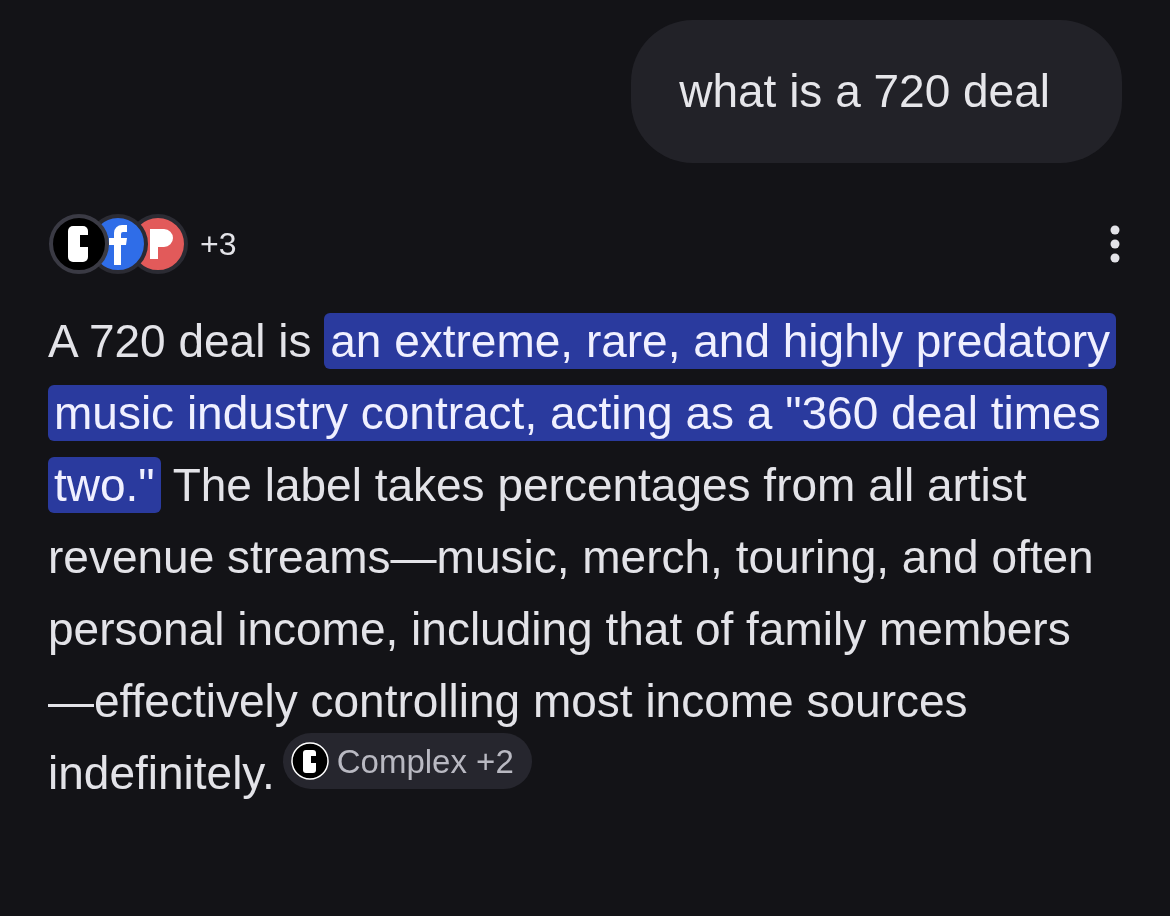 This screenshot has height=916, width=1170. I want to click on more-options-icon, so click(1115, 244).